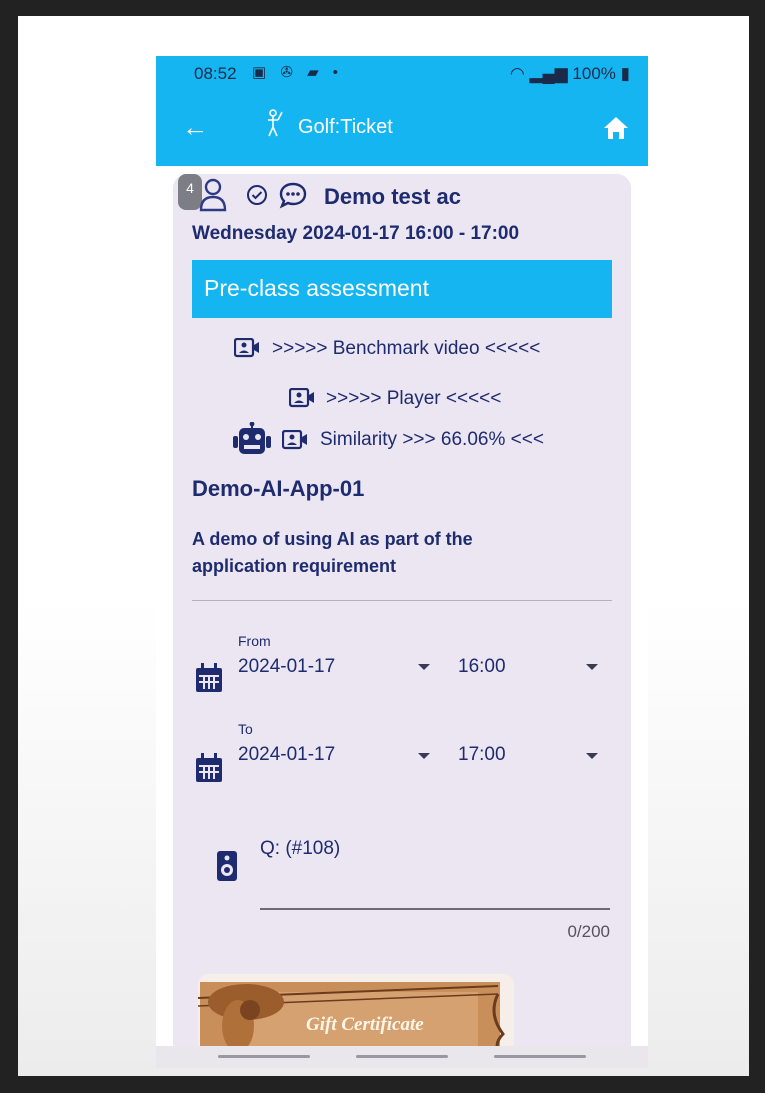 Image resolution: width=765 pixels, height=1093 pixels. What do you see at coordinates (300, 848) in the screenshot?
I see `question-label: Q: (#108)` at bounding box center [300, 848].